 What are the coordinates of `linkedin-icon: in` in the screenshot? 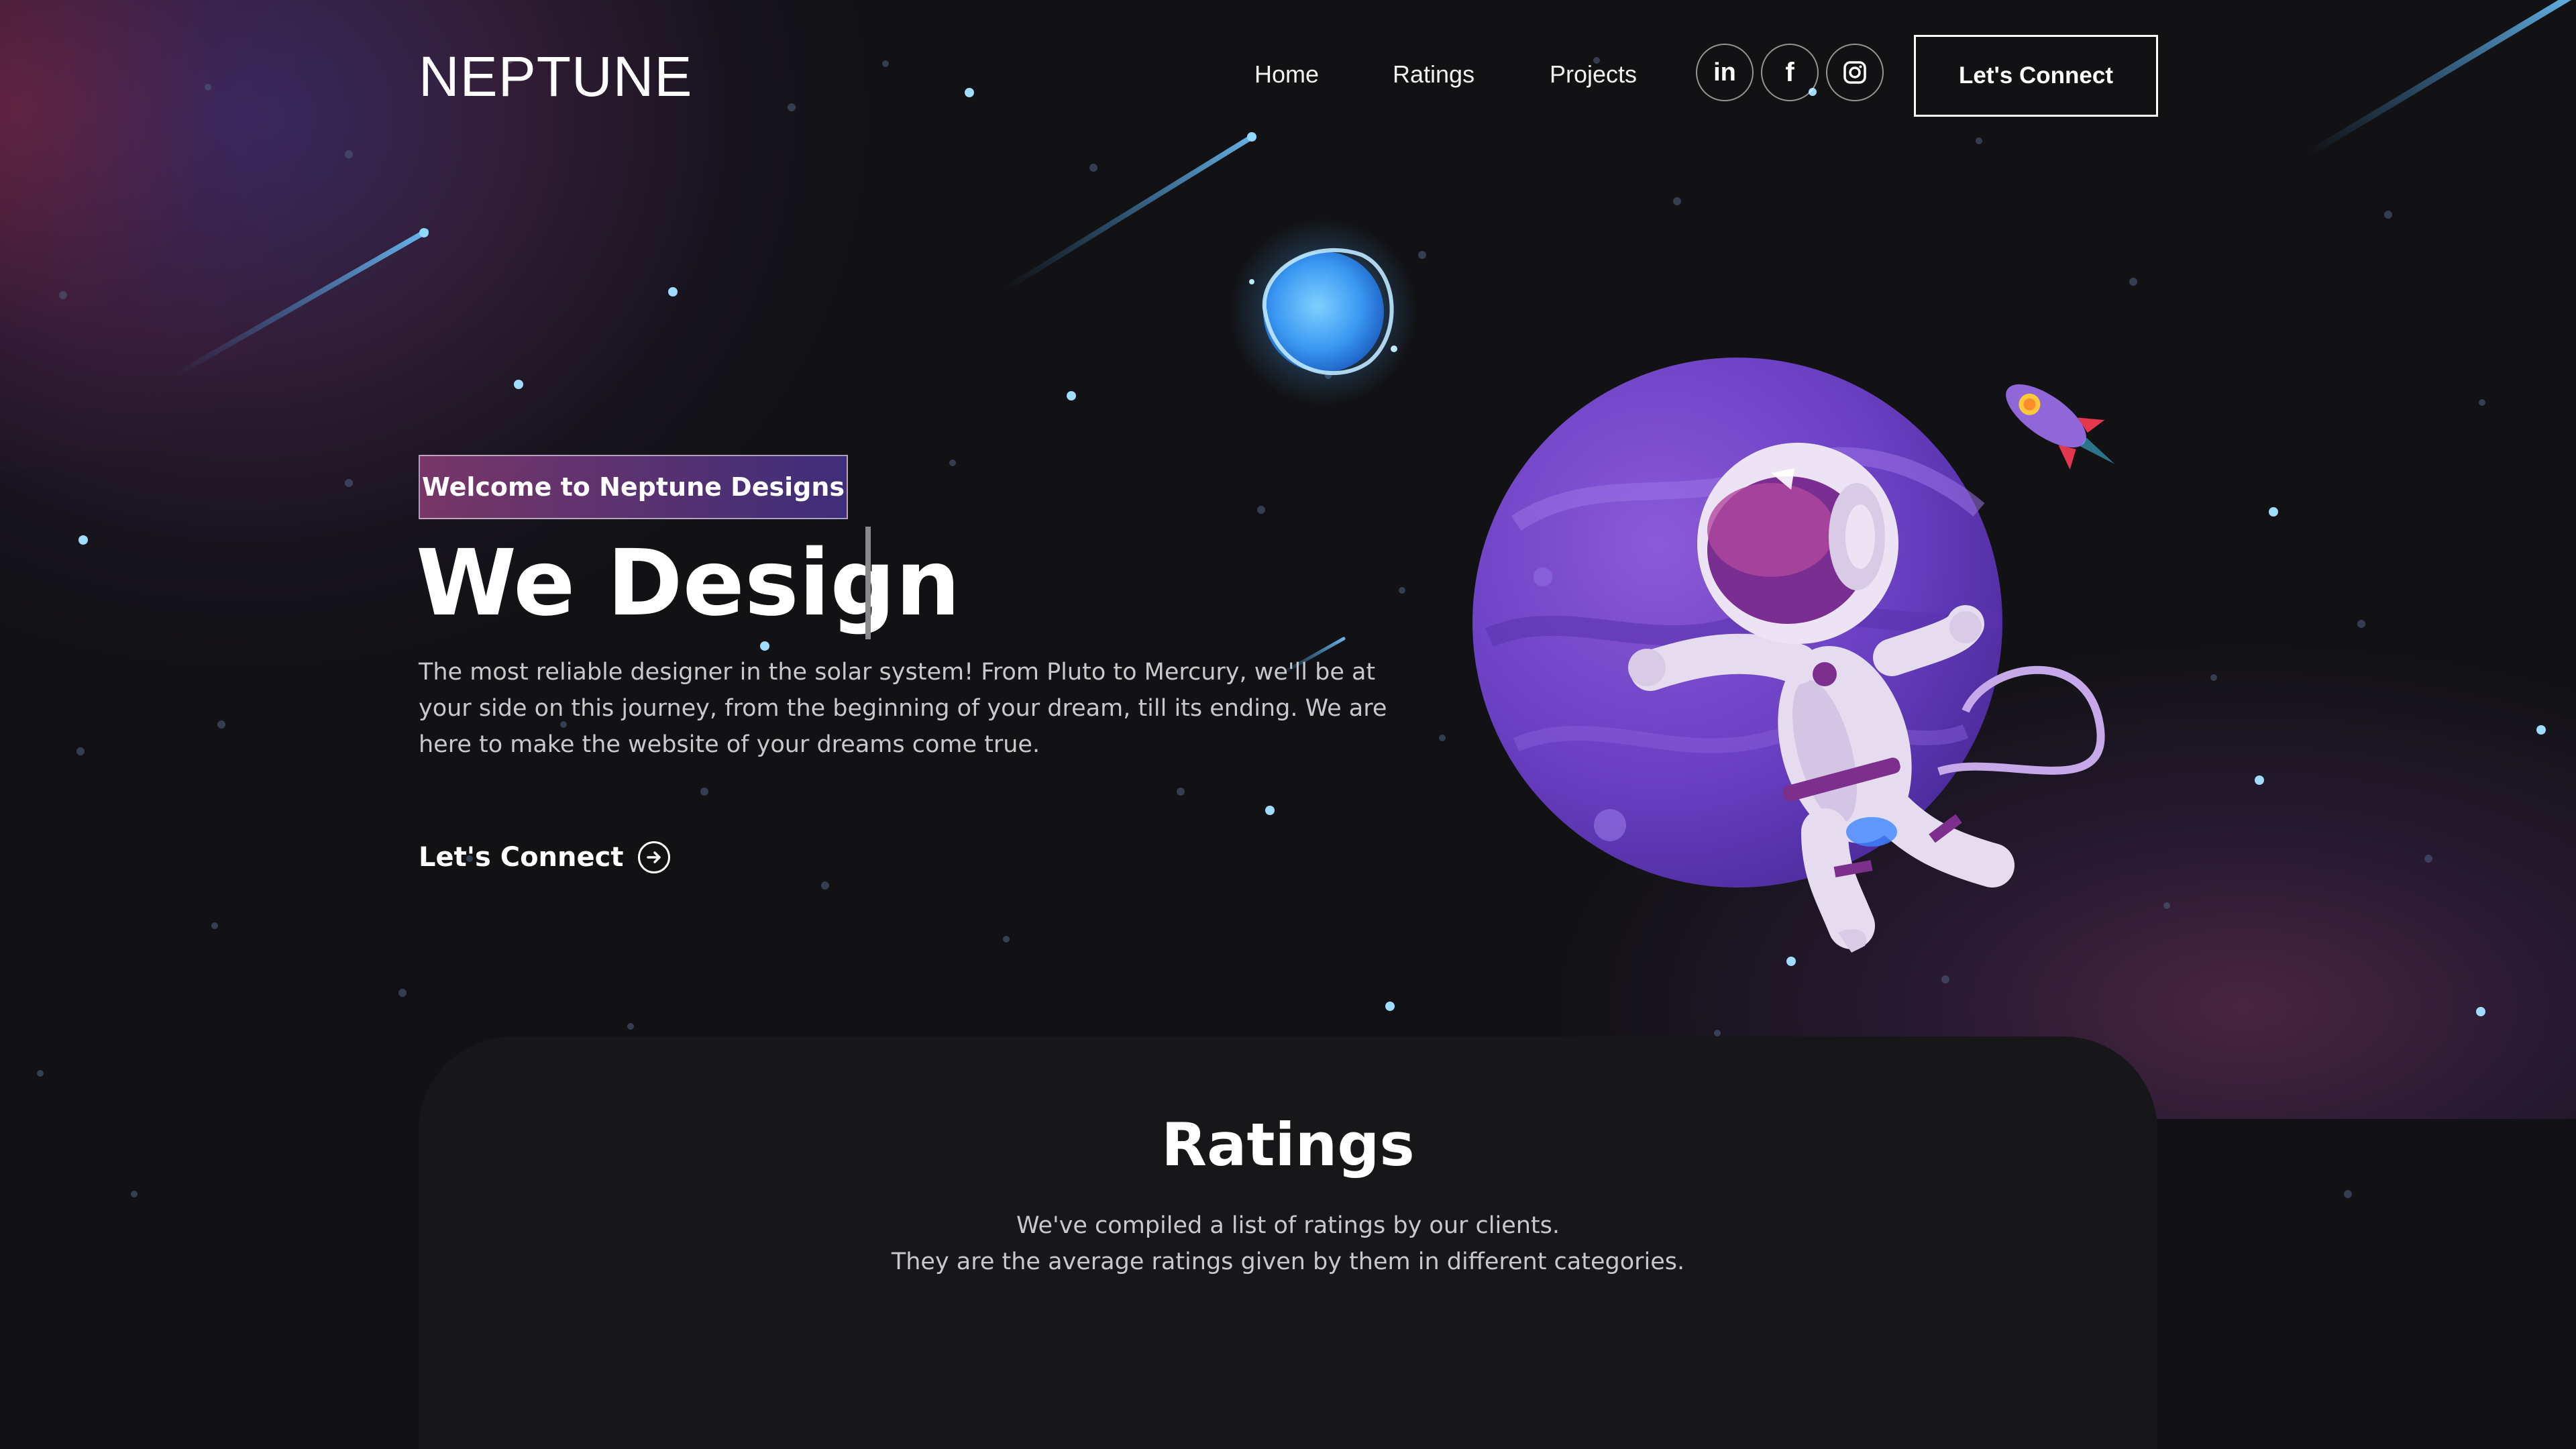 It's located at (1724, 72).